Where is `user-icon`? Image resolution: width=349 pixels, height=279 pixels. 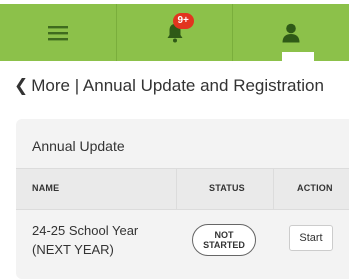 user-icon is located at coordinates (291, 32).